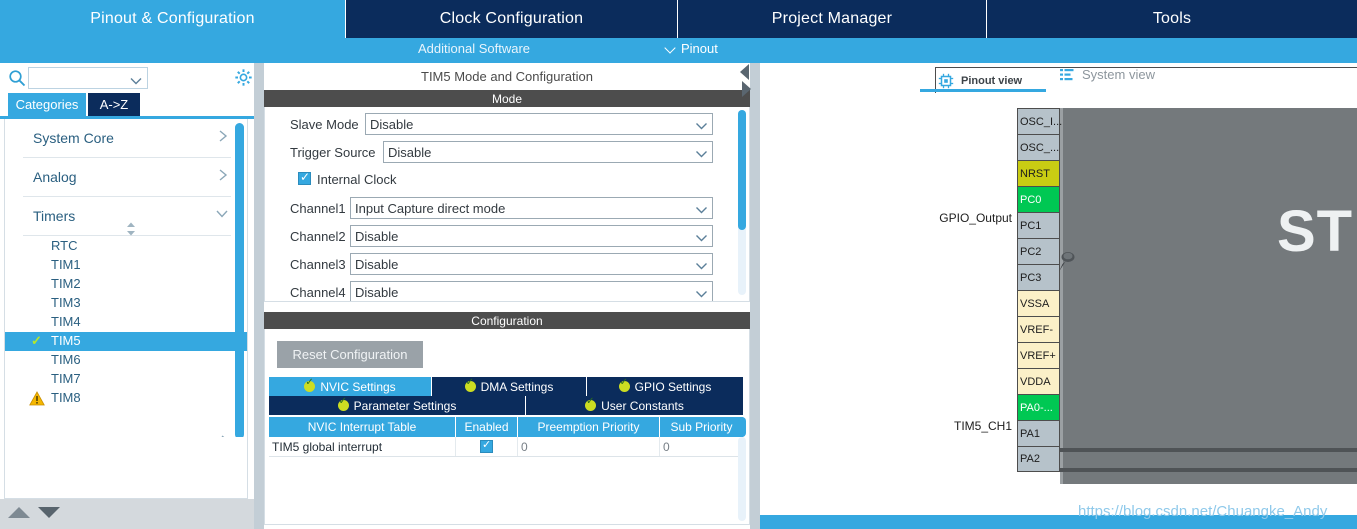  What do you see at coordinates (126, 399) in the screenshot?
I see `sidebar-item-tim8: TIM8` at bounding box center [126, 399].